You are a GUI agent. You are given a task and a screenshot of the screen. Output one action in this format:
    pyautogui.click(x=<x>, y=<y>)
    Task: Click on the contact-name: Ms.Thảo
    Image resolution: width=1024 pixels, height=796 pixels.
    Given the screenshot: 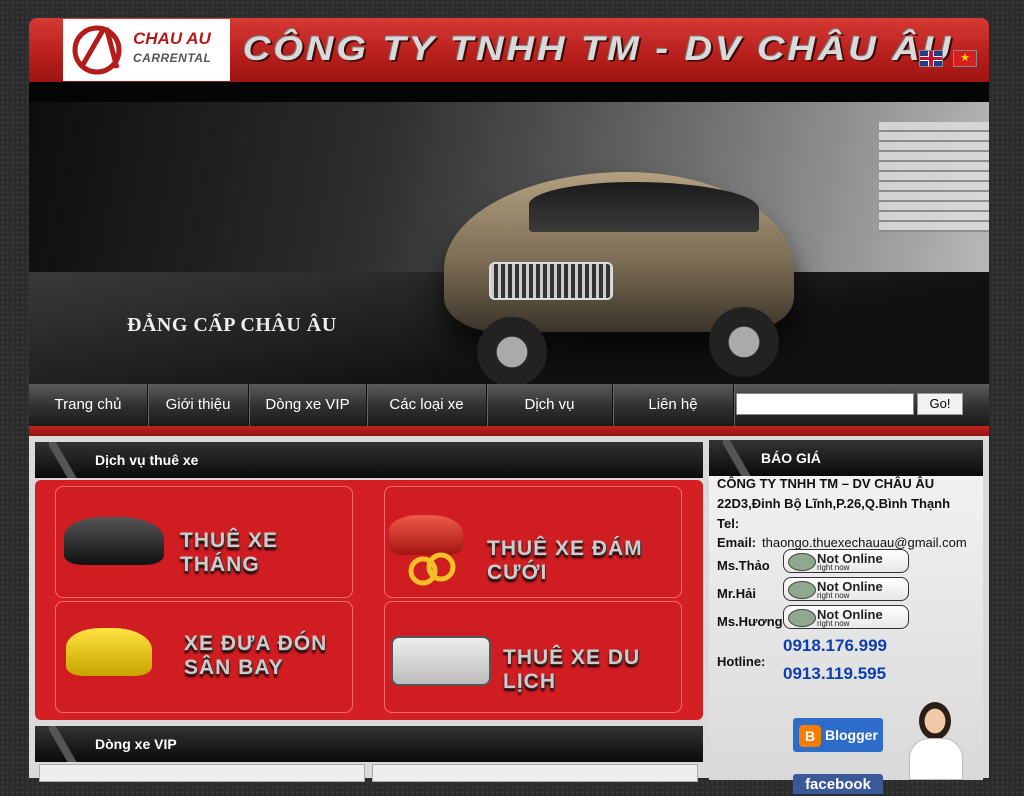 What is the action you would take?
    pyautogui.click(x=743, y=565)
    